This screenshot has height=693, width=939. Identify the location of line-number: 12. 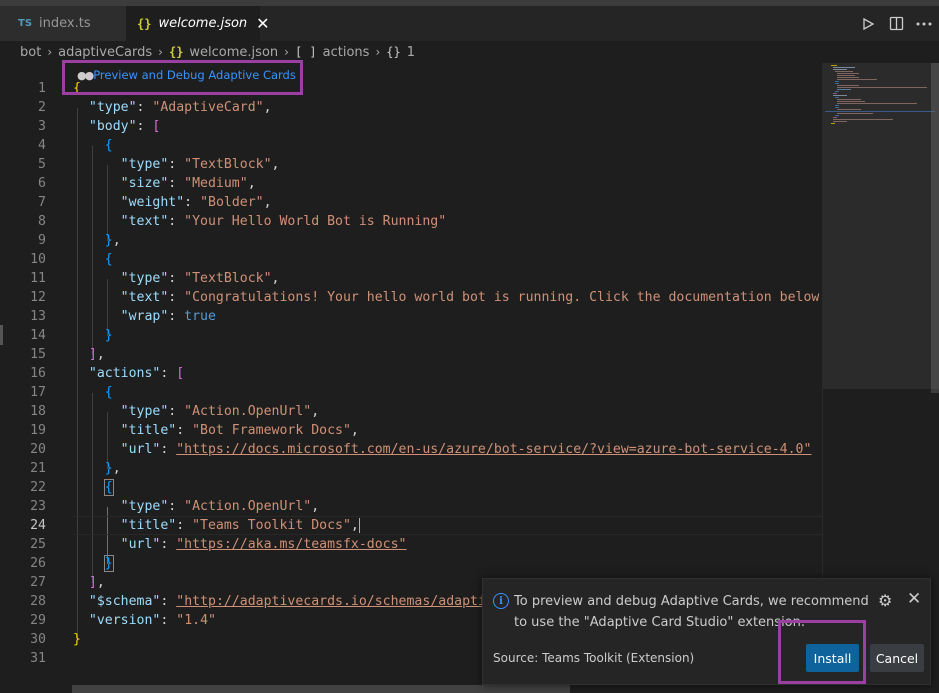
(38, 297).